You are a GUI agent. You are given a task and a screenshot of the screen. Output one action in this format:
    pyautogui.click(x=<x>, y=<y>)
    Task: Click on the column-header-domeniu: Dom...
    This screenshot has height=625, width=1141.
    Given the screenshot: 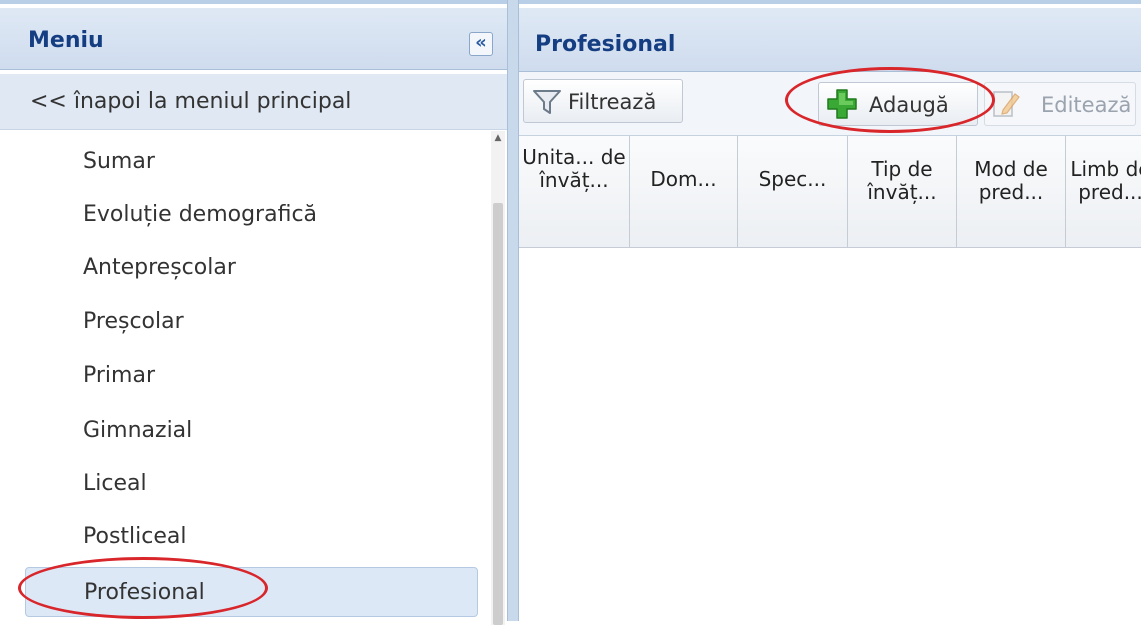 What is the action you would take?
    pyautogui.click(x=684, y=191)
    